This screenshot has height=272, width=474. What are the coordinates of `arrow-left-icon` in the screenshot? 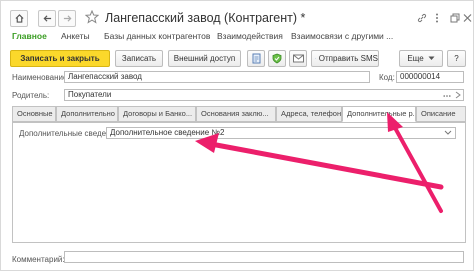 It's located at (47, 18).